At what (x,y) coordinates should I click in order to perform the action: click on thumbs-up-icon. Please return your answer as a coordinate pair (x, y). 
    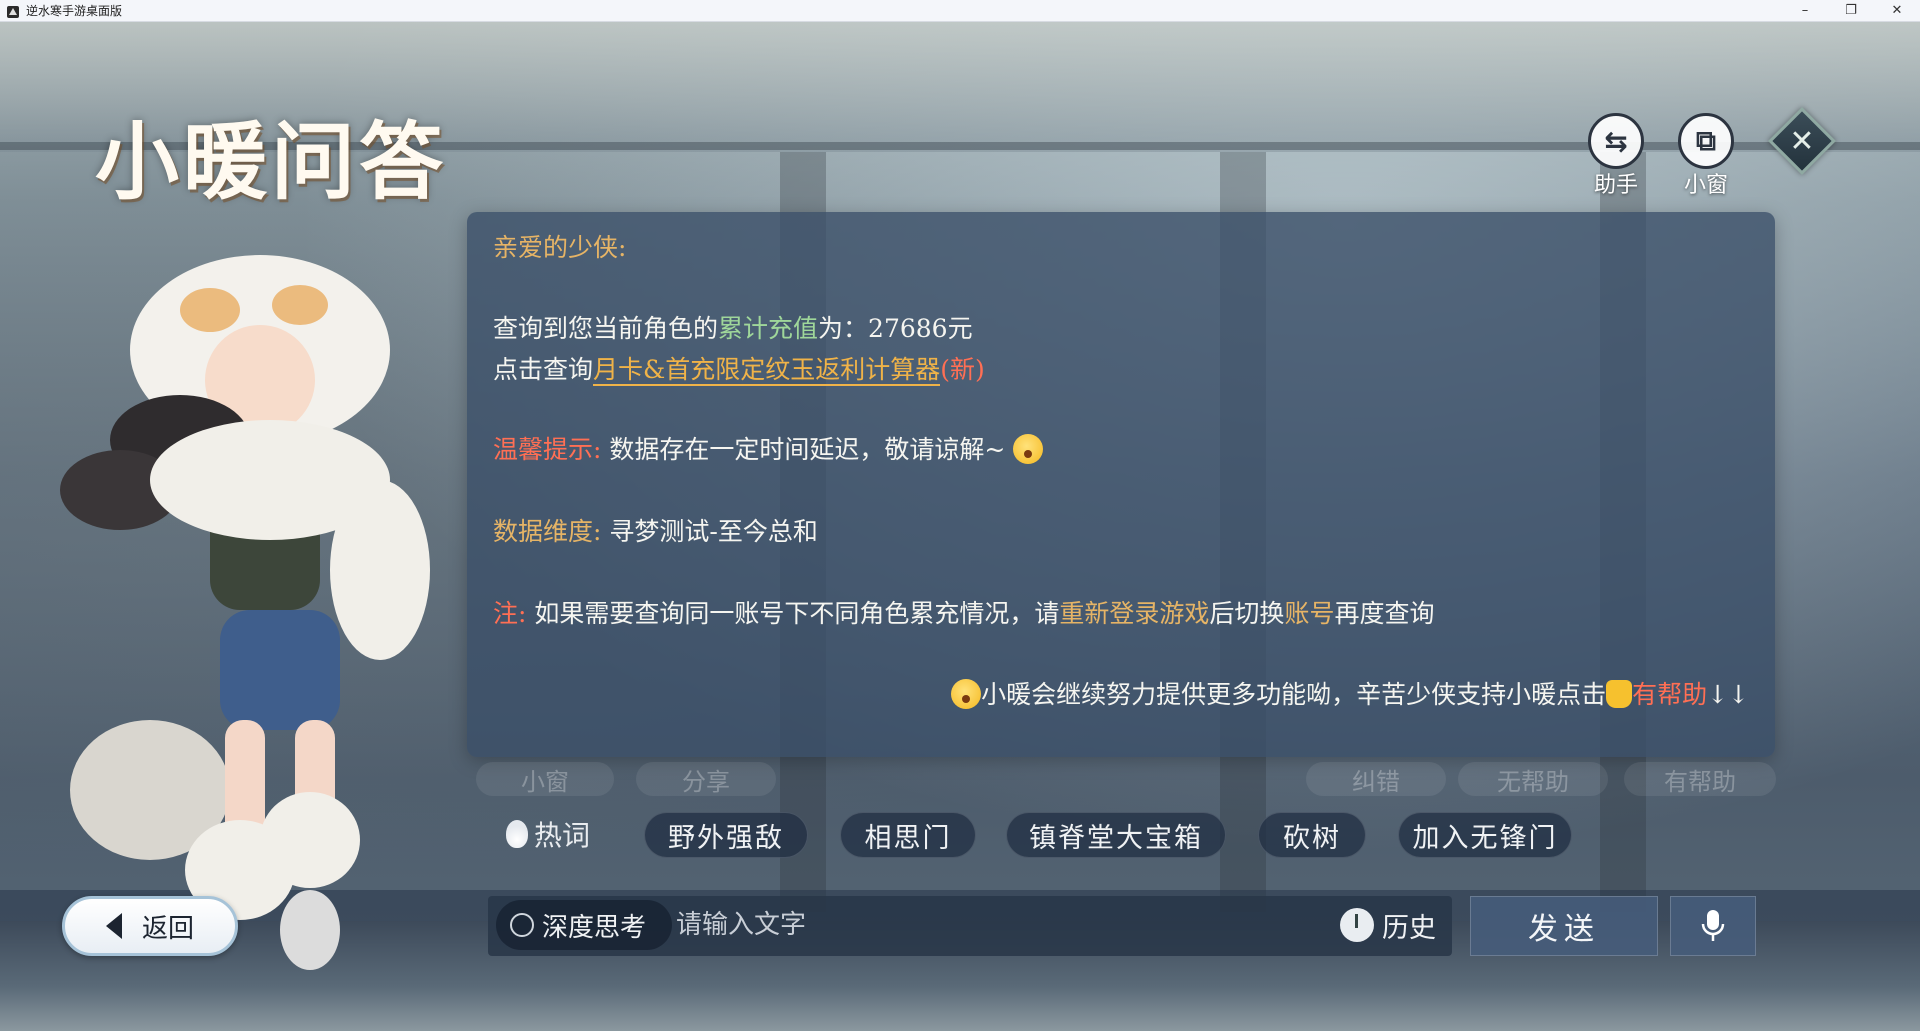
    Looking at the image, I should click on (1619, 694).